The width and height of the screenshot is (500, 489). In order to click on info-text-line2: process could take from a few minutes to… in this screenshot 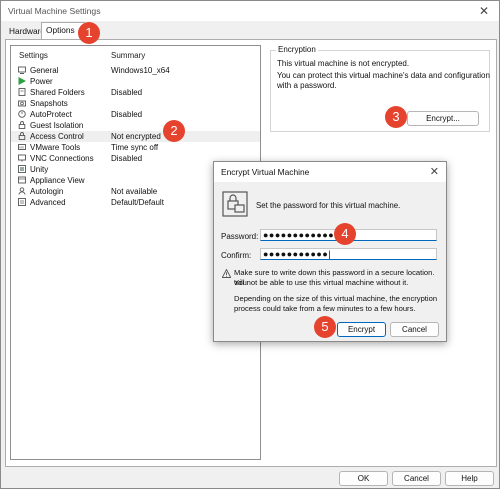, I will do `click(325, 308)`.